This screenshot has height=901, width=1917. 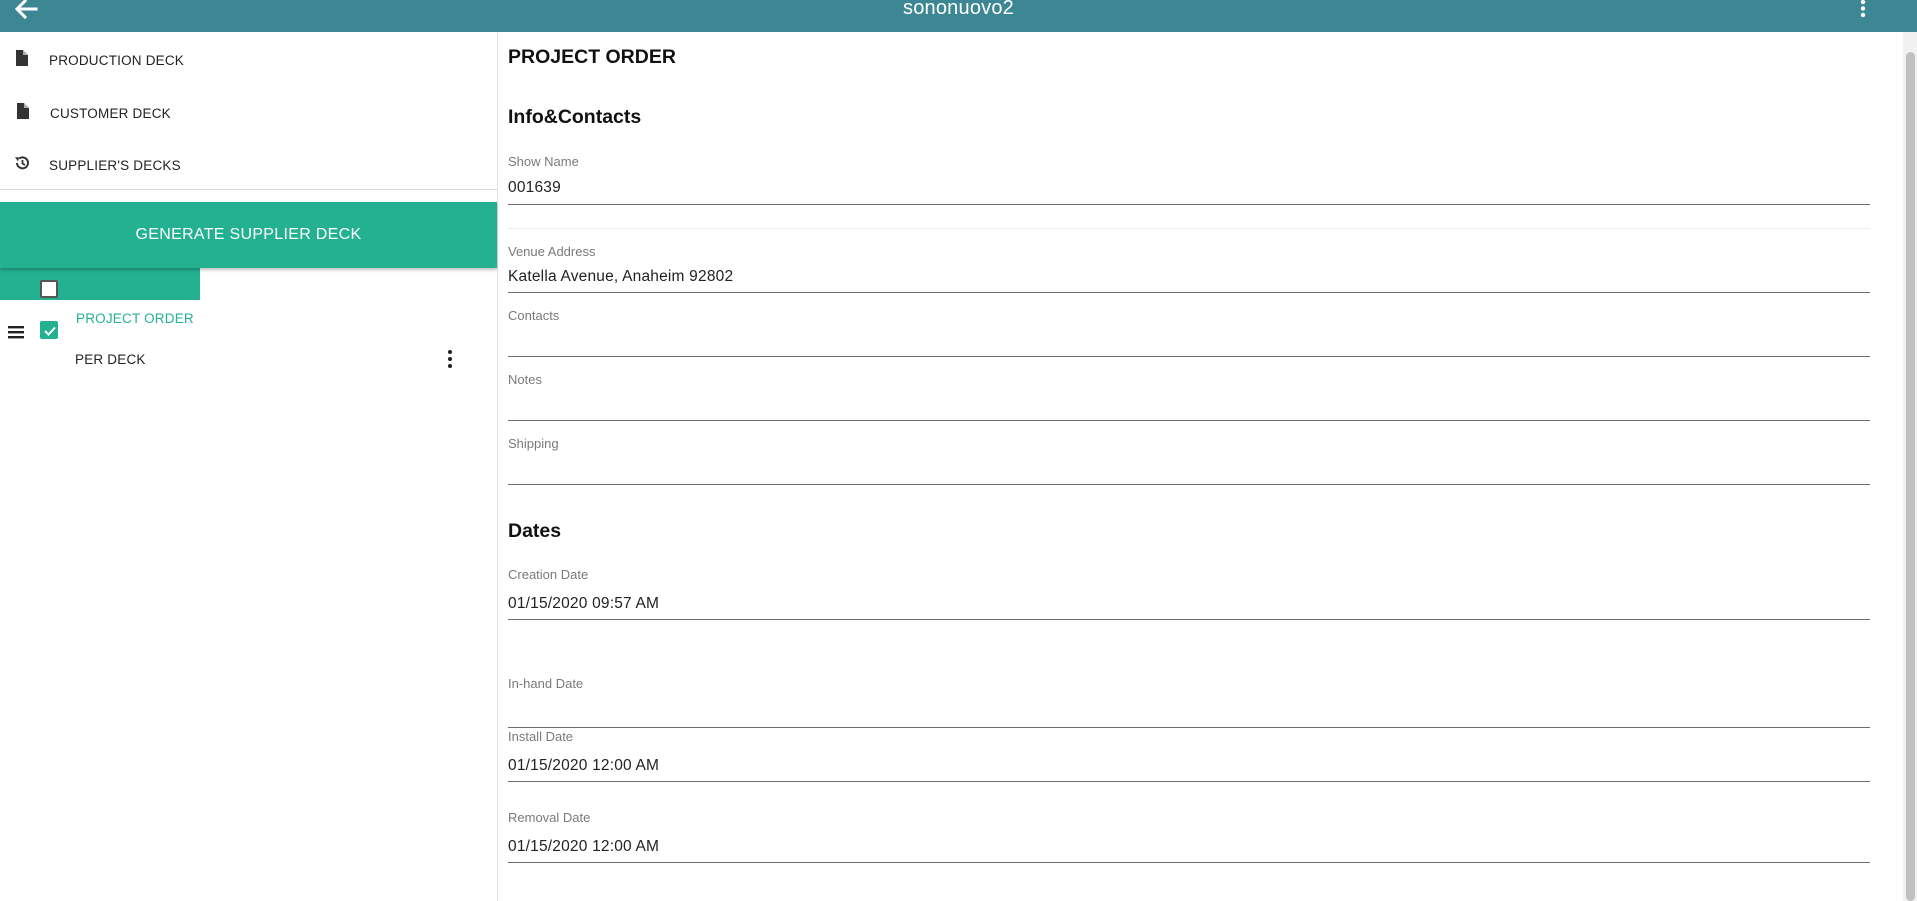 What do you see at coordinates (110, 113) in the screenshot?
I see `sidebar-item-label: CUSTOMER DECK` at bounding box center [110, 113].